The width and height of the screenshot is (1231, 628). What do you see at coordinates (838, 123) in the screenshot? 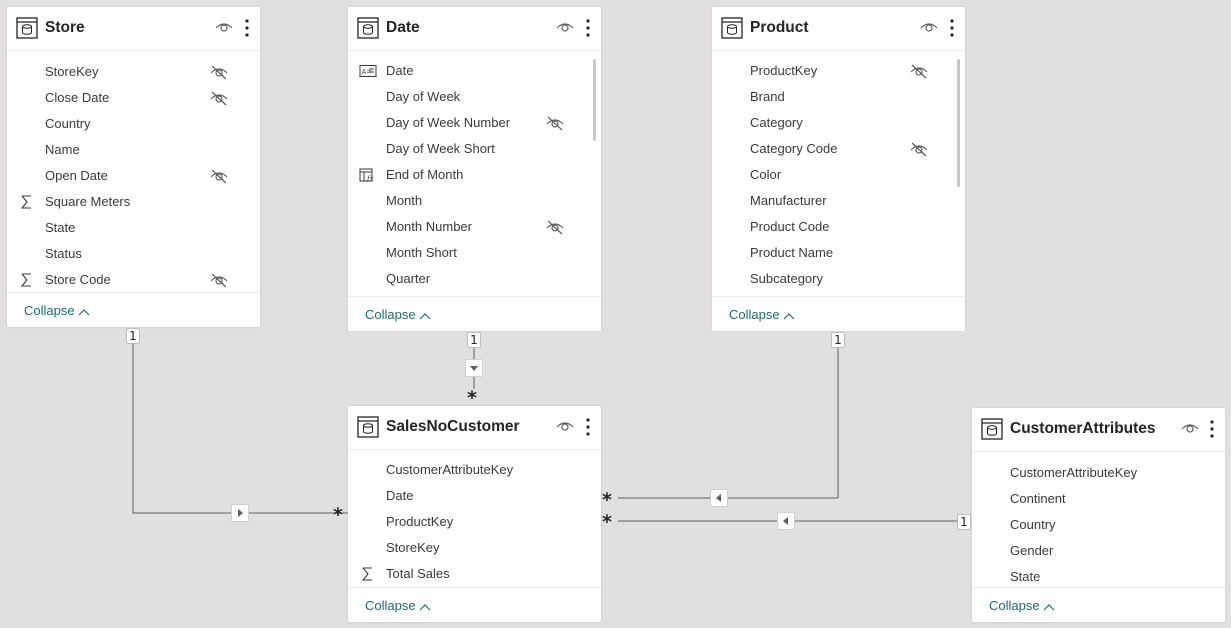
I see `field-row: Category` at bounding box center [838, 123].